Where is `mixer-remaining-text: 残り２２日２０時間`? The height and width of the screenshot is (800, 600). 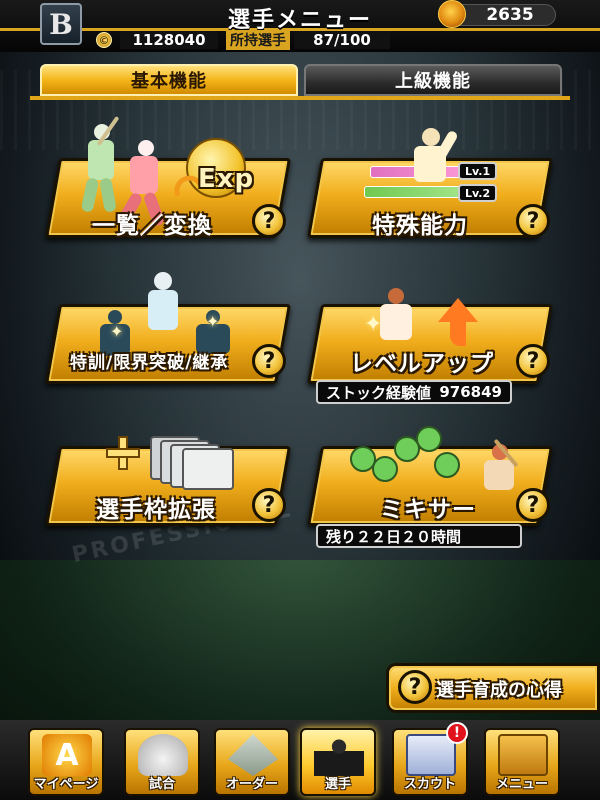
mixer-remaining-text: 残り２２日２０時間 is located at coordinates (394, 536).